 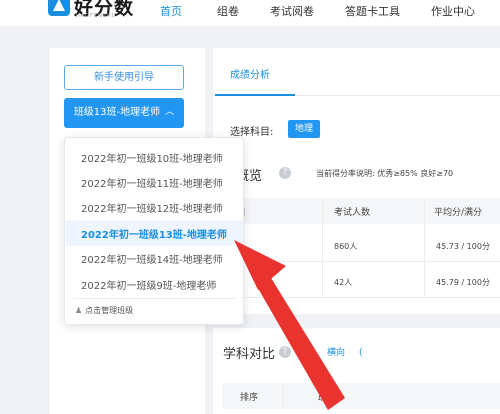 I want to click on class-select-label: 班级13班-地理老师, so click(x=117, y=112).